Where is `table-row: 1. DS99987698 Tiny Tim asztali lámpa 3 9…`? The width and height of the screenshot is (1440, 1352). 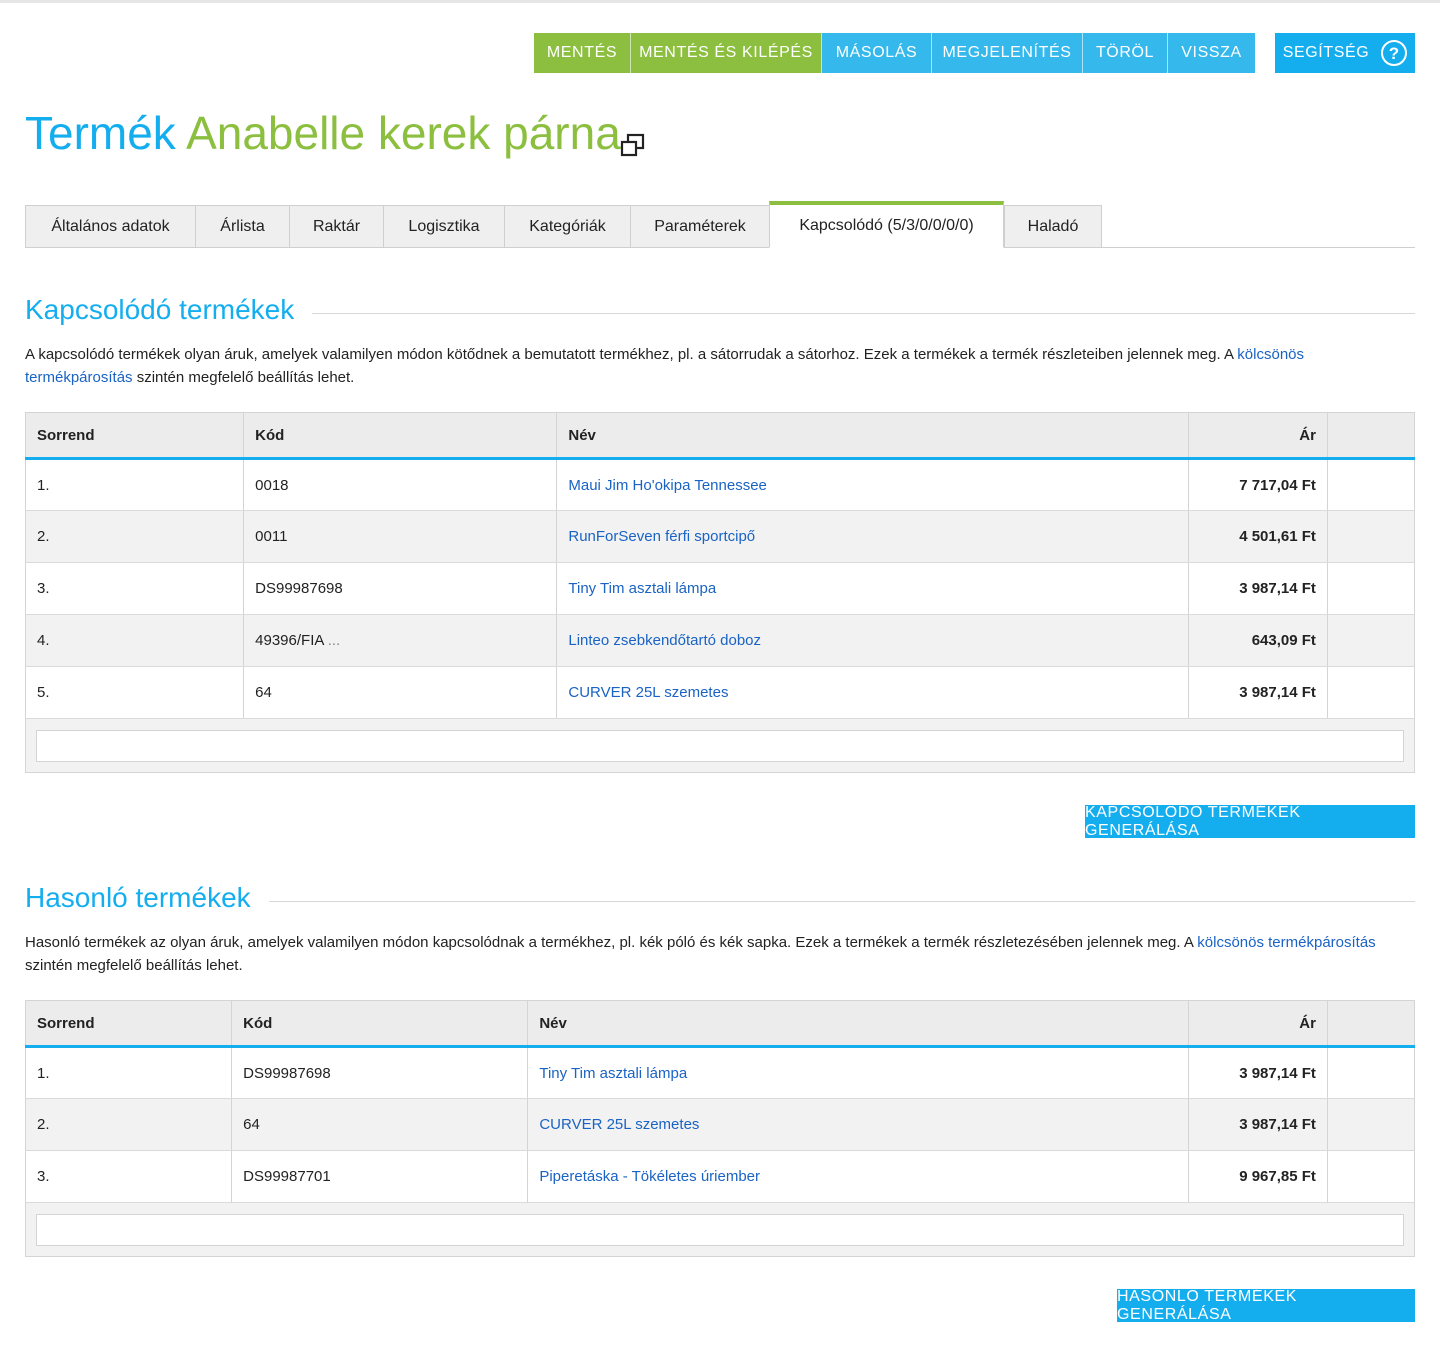 table-row: 1. DS99987698 Tiny Tim asztali lámpa 3 9… is located at coordinates (720, 1072).